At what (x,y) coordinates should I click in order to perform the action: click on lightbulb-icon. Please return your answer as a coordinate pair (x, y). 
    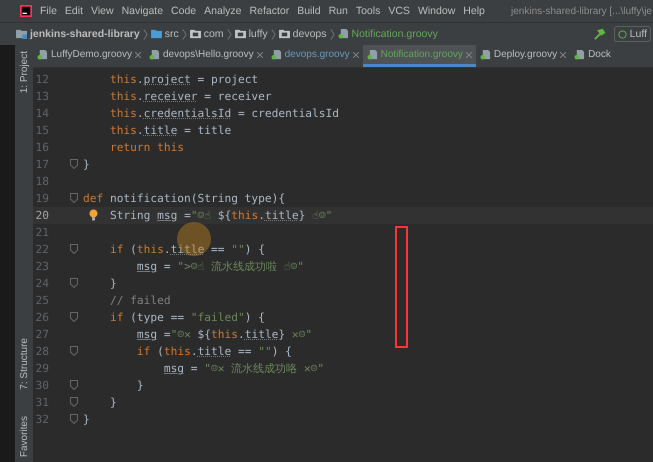
    Looking at the image, I should click on (93, 215).